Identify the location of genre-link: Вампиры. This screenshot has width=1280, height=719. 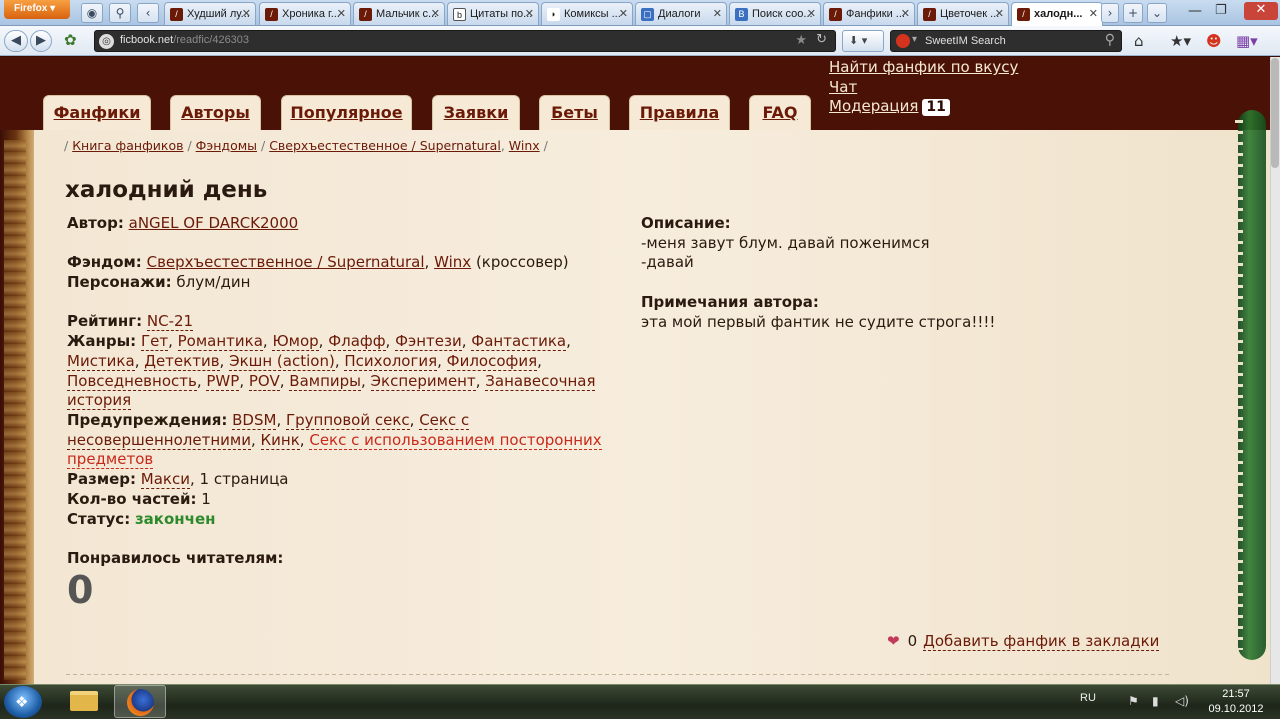
(325, 381).